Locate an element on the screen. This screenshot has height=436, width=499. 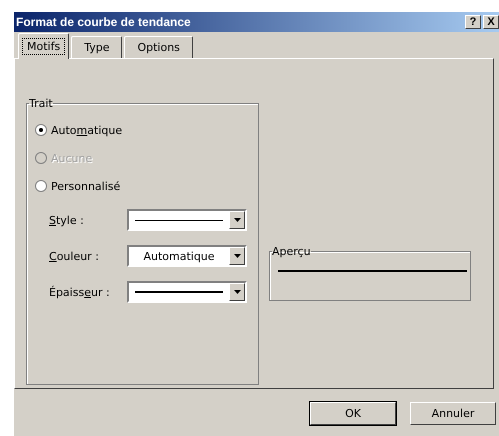
field-label: Épaisseur : is located at coordinates (80, 292).